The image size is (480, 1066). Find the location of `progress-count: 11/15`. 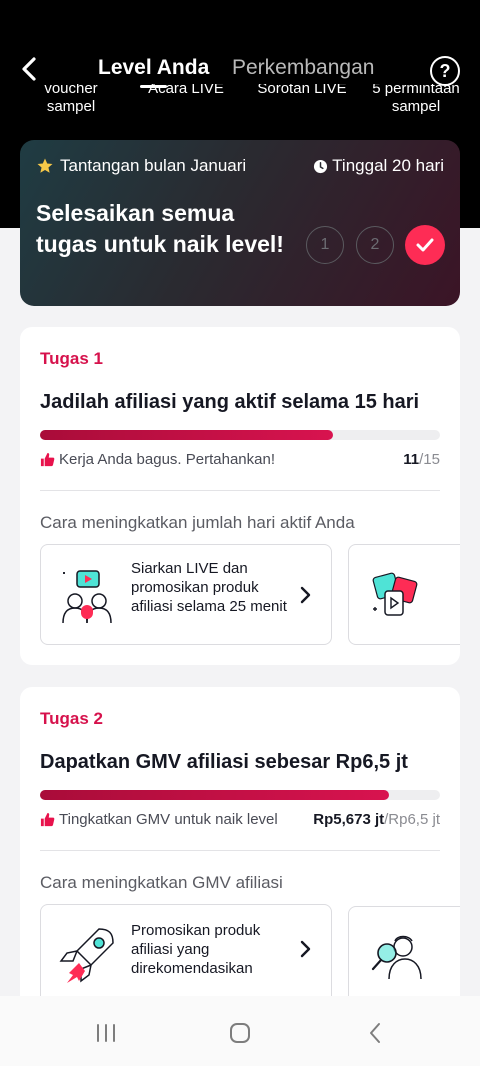

progress-count: 11/15 is located at coordinates (421, 459).